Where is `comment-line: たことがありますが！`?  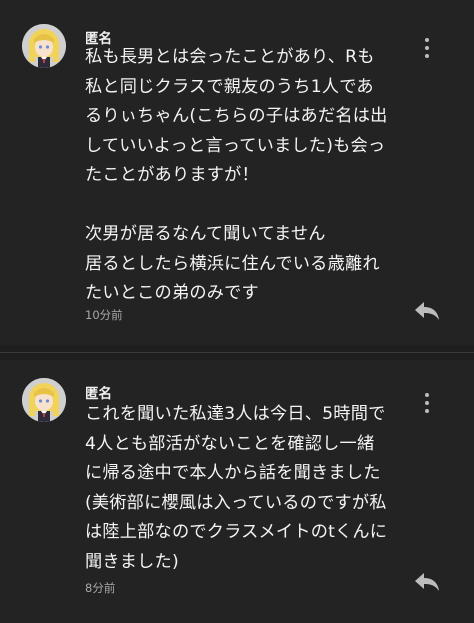
comment-line: たことがありますが！ is located at coordinates (172, 175).